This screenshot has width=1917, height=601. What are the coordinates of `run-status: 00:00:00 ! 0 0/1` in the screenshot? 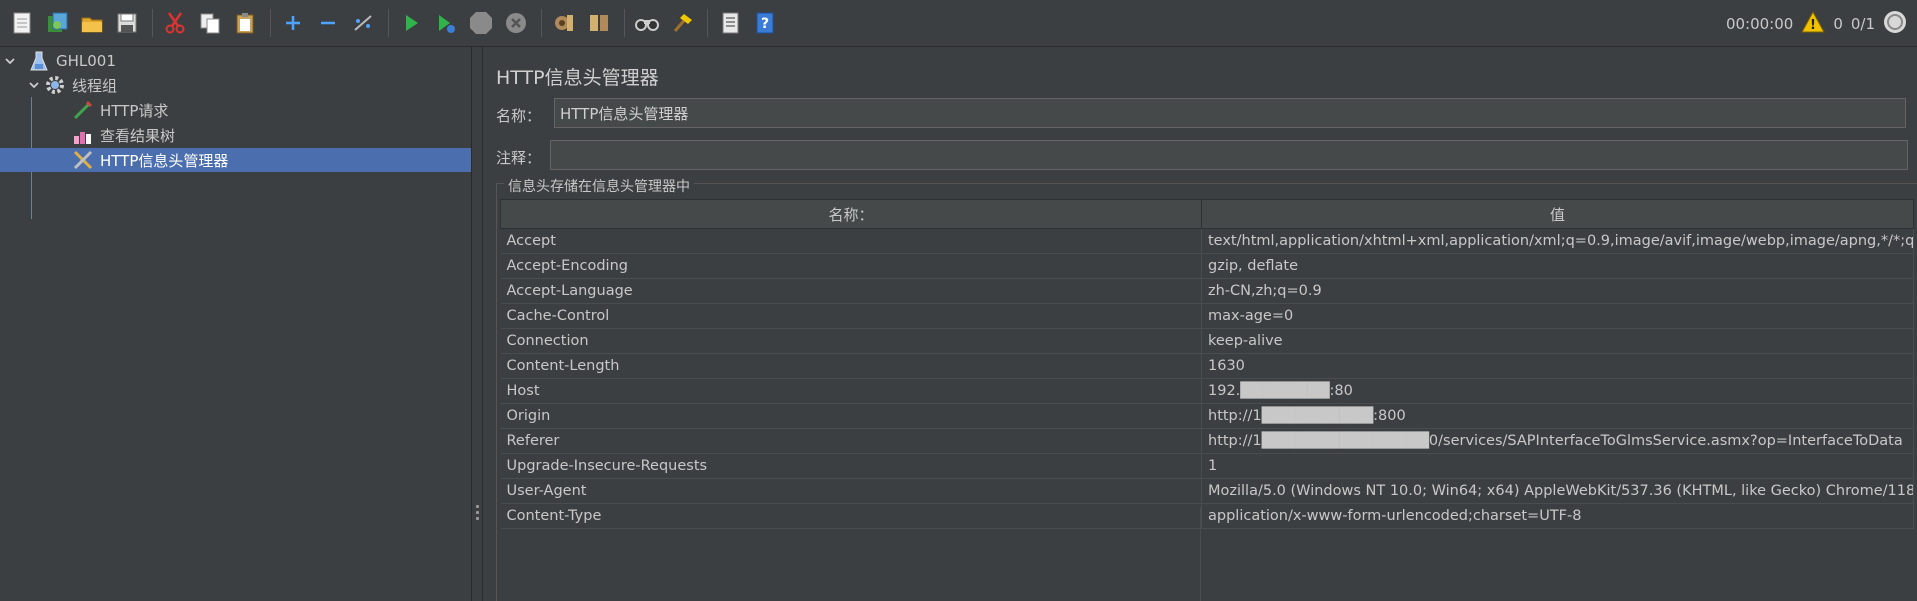 It's located at (1816, 23).